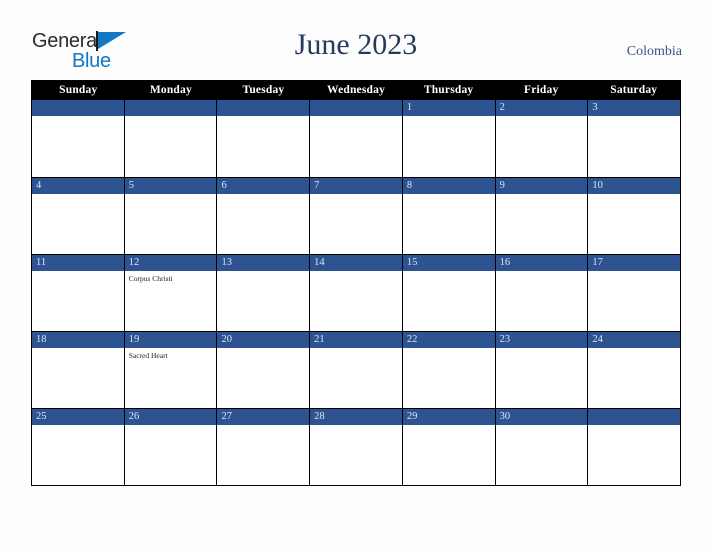  I want to click on day-number: 11, so click(78, 263).